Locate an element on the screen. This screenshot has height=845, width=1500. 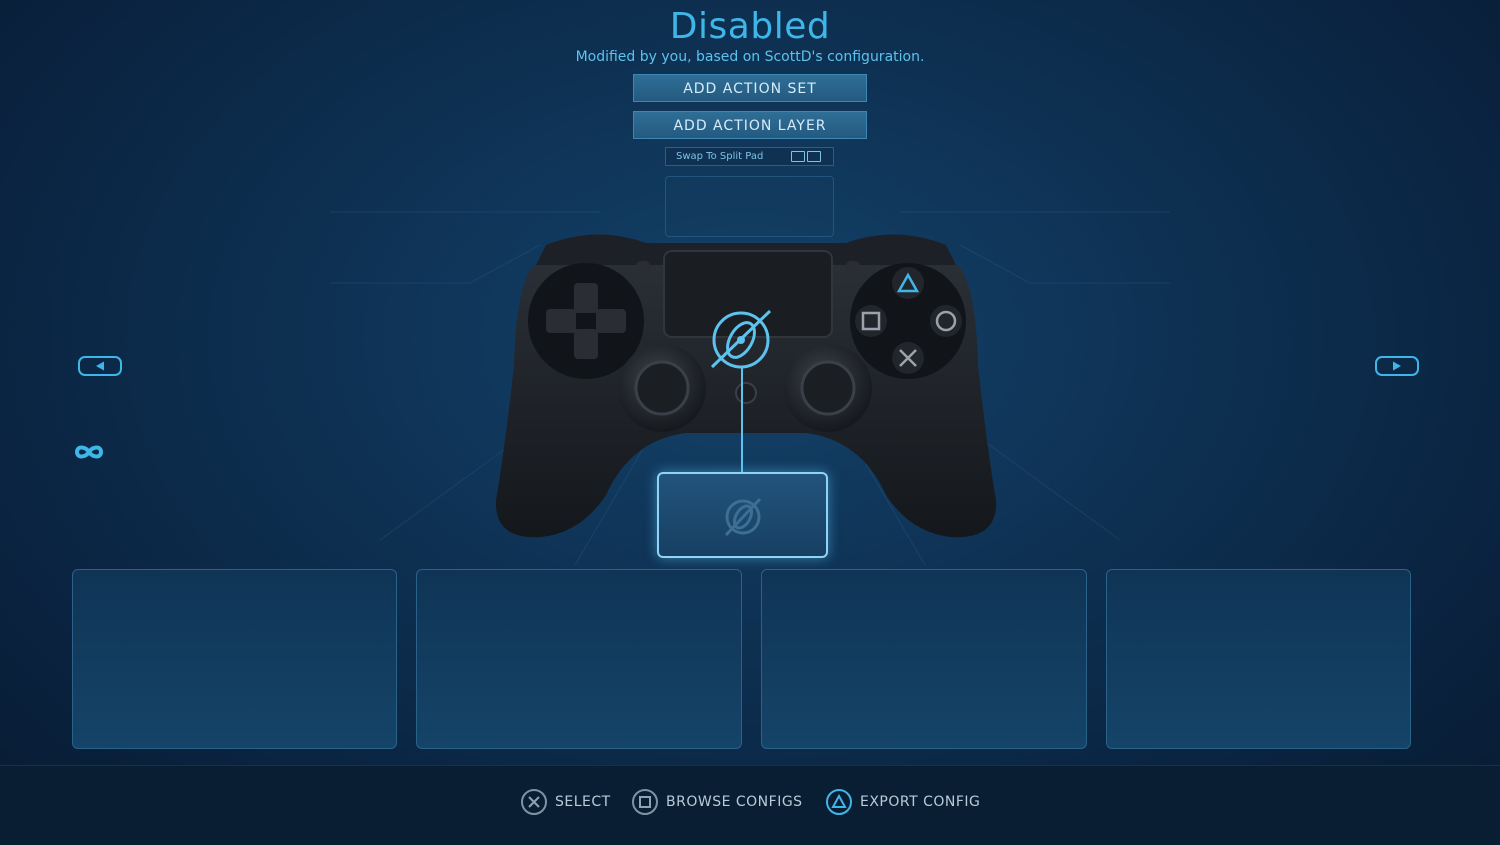
add-action-layer-button: ADD ACTION LAYER is located at coordinates (750, 125).